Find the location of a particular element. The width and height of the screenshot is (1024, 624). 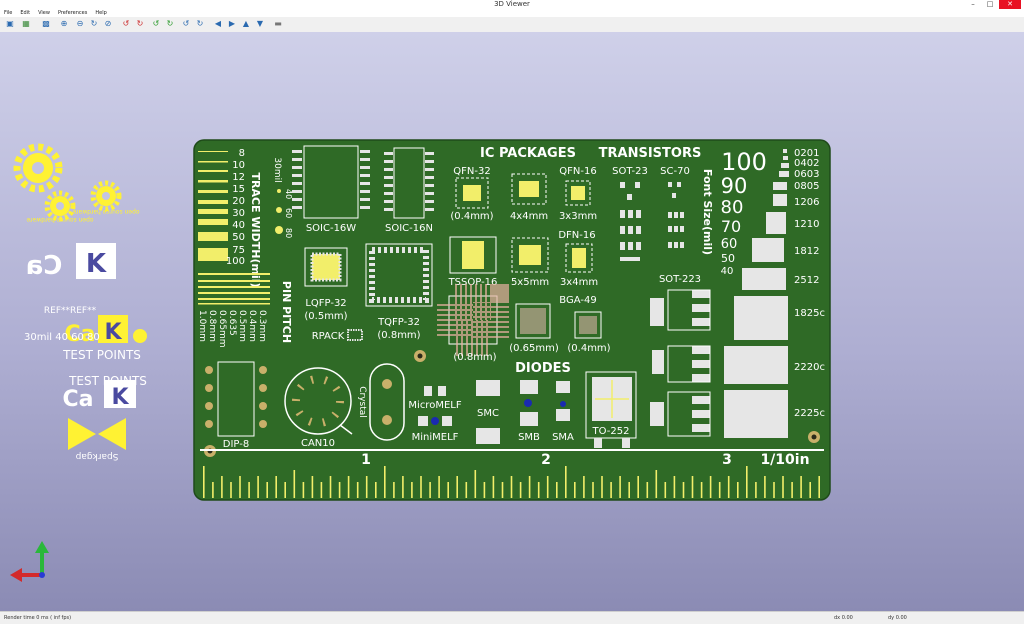

font-size-title: Font Size(mil) is located at coordinates (707, 212).